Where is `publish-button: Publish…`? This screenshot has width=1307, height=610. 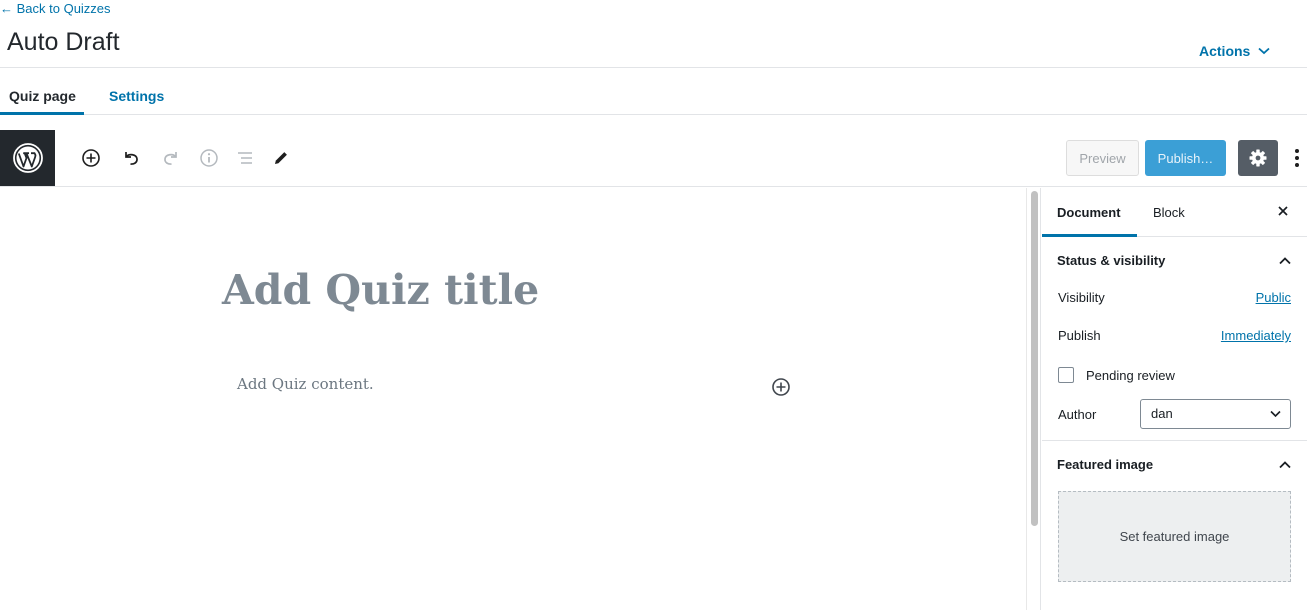
publish-button: Publish… is located at coordinates (1185, 158).